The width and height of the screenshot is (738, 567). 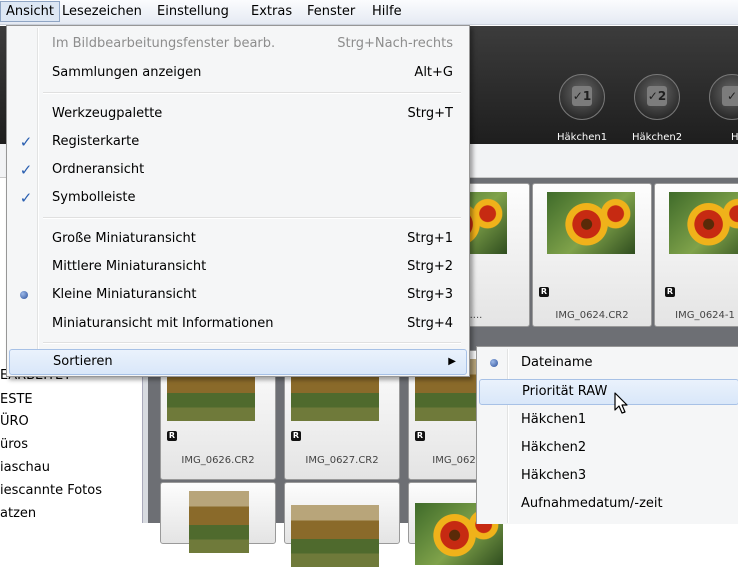 I want to click on menu-item-label: Sammlungen anzeigen, so click(x=127, y=72).